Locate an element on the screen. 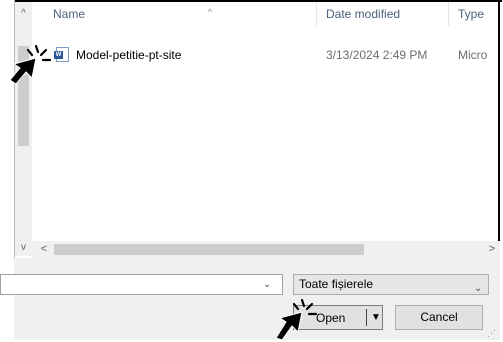  column-name-header: Name is located at coordinates (69, 14).